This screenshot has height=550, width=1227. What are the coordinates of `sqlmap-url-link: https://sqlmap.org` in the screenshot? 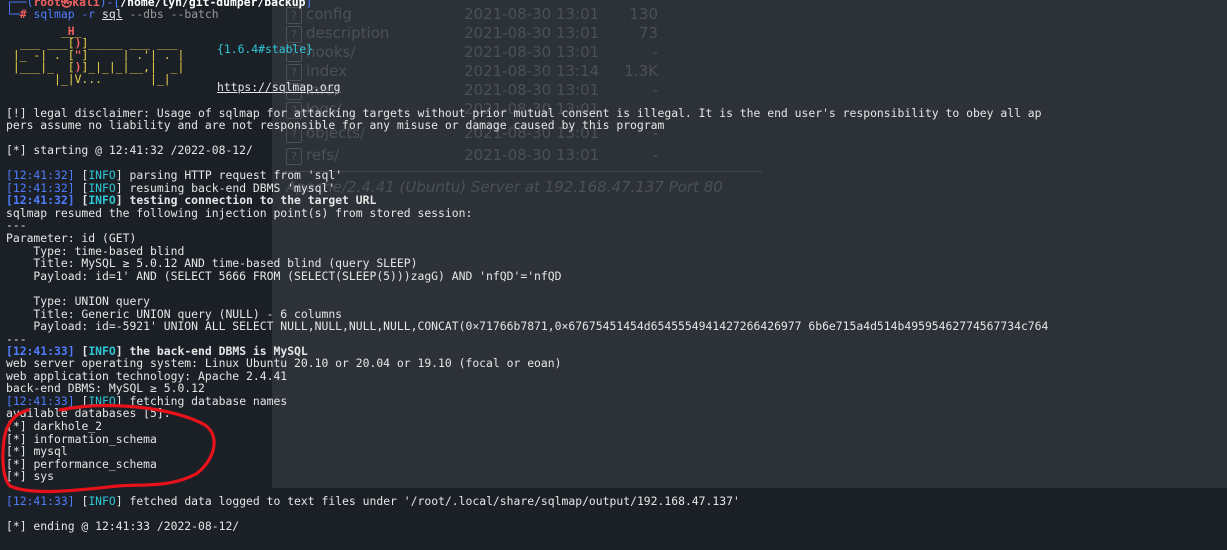 It's located at (278, 87).